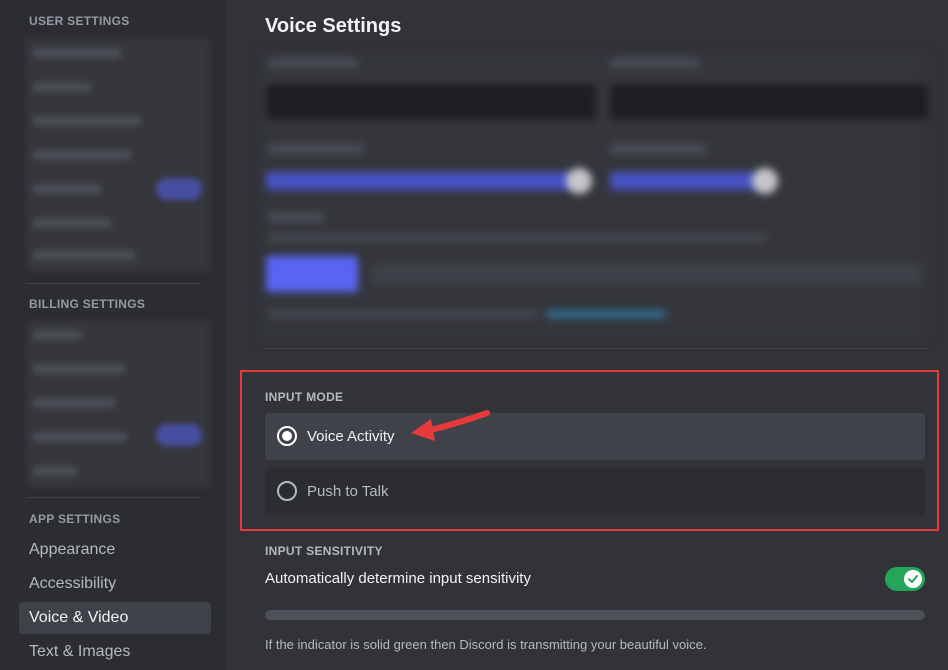 The width and height of the screenshot is (948, 670). What do you see at coordinates (324, 551) in the screenshot?
I see `input-sensitivity-label: INPUT SENSITIVITY` at bounding box center [324, 551].